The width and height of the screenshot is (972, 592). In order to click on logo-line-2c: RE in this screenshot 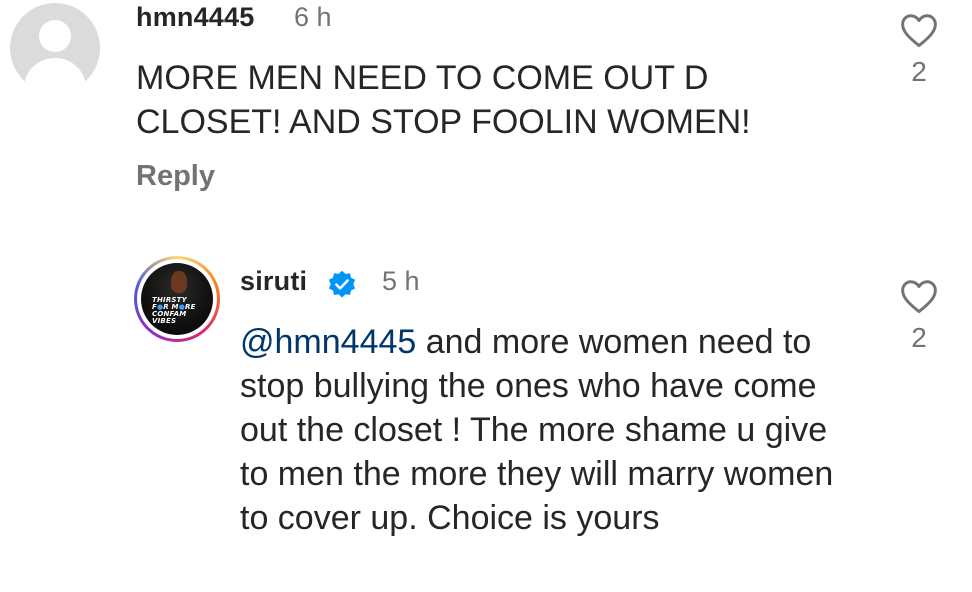, I will do `click(190, 307)`.